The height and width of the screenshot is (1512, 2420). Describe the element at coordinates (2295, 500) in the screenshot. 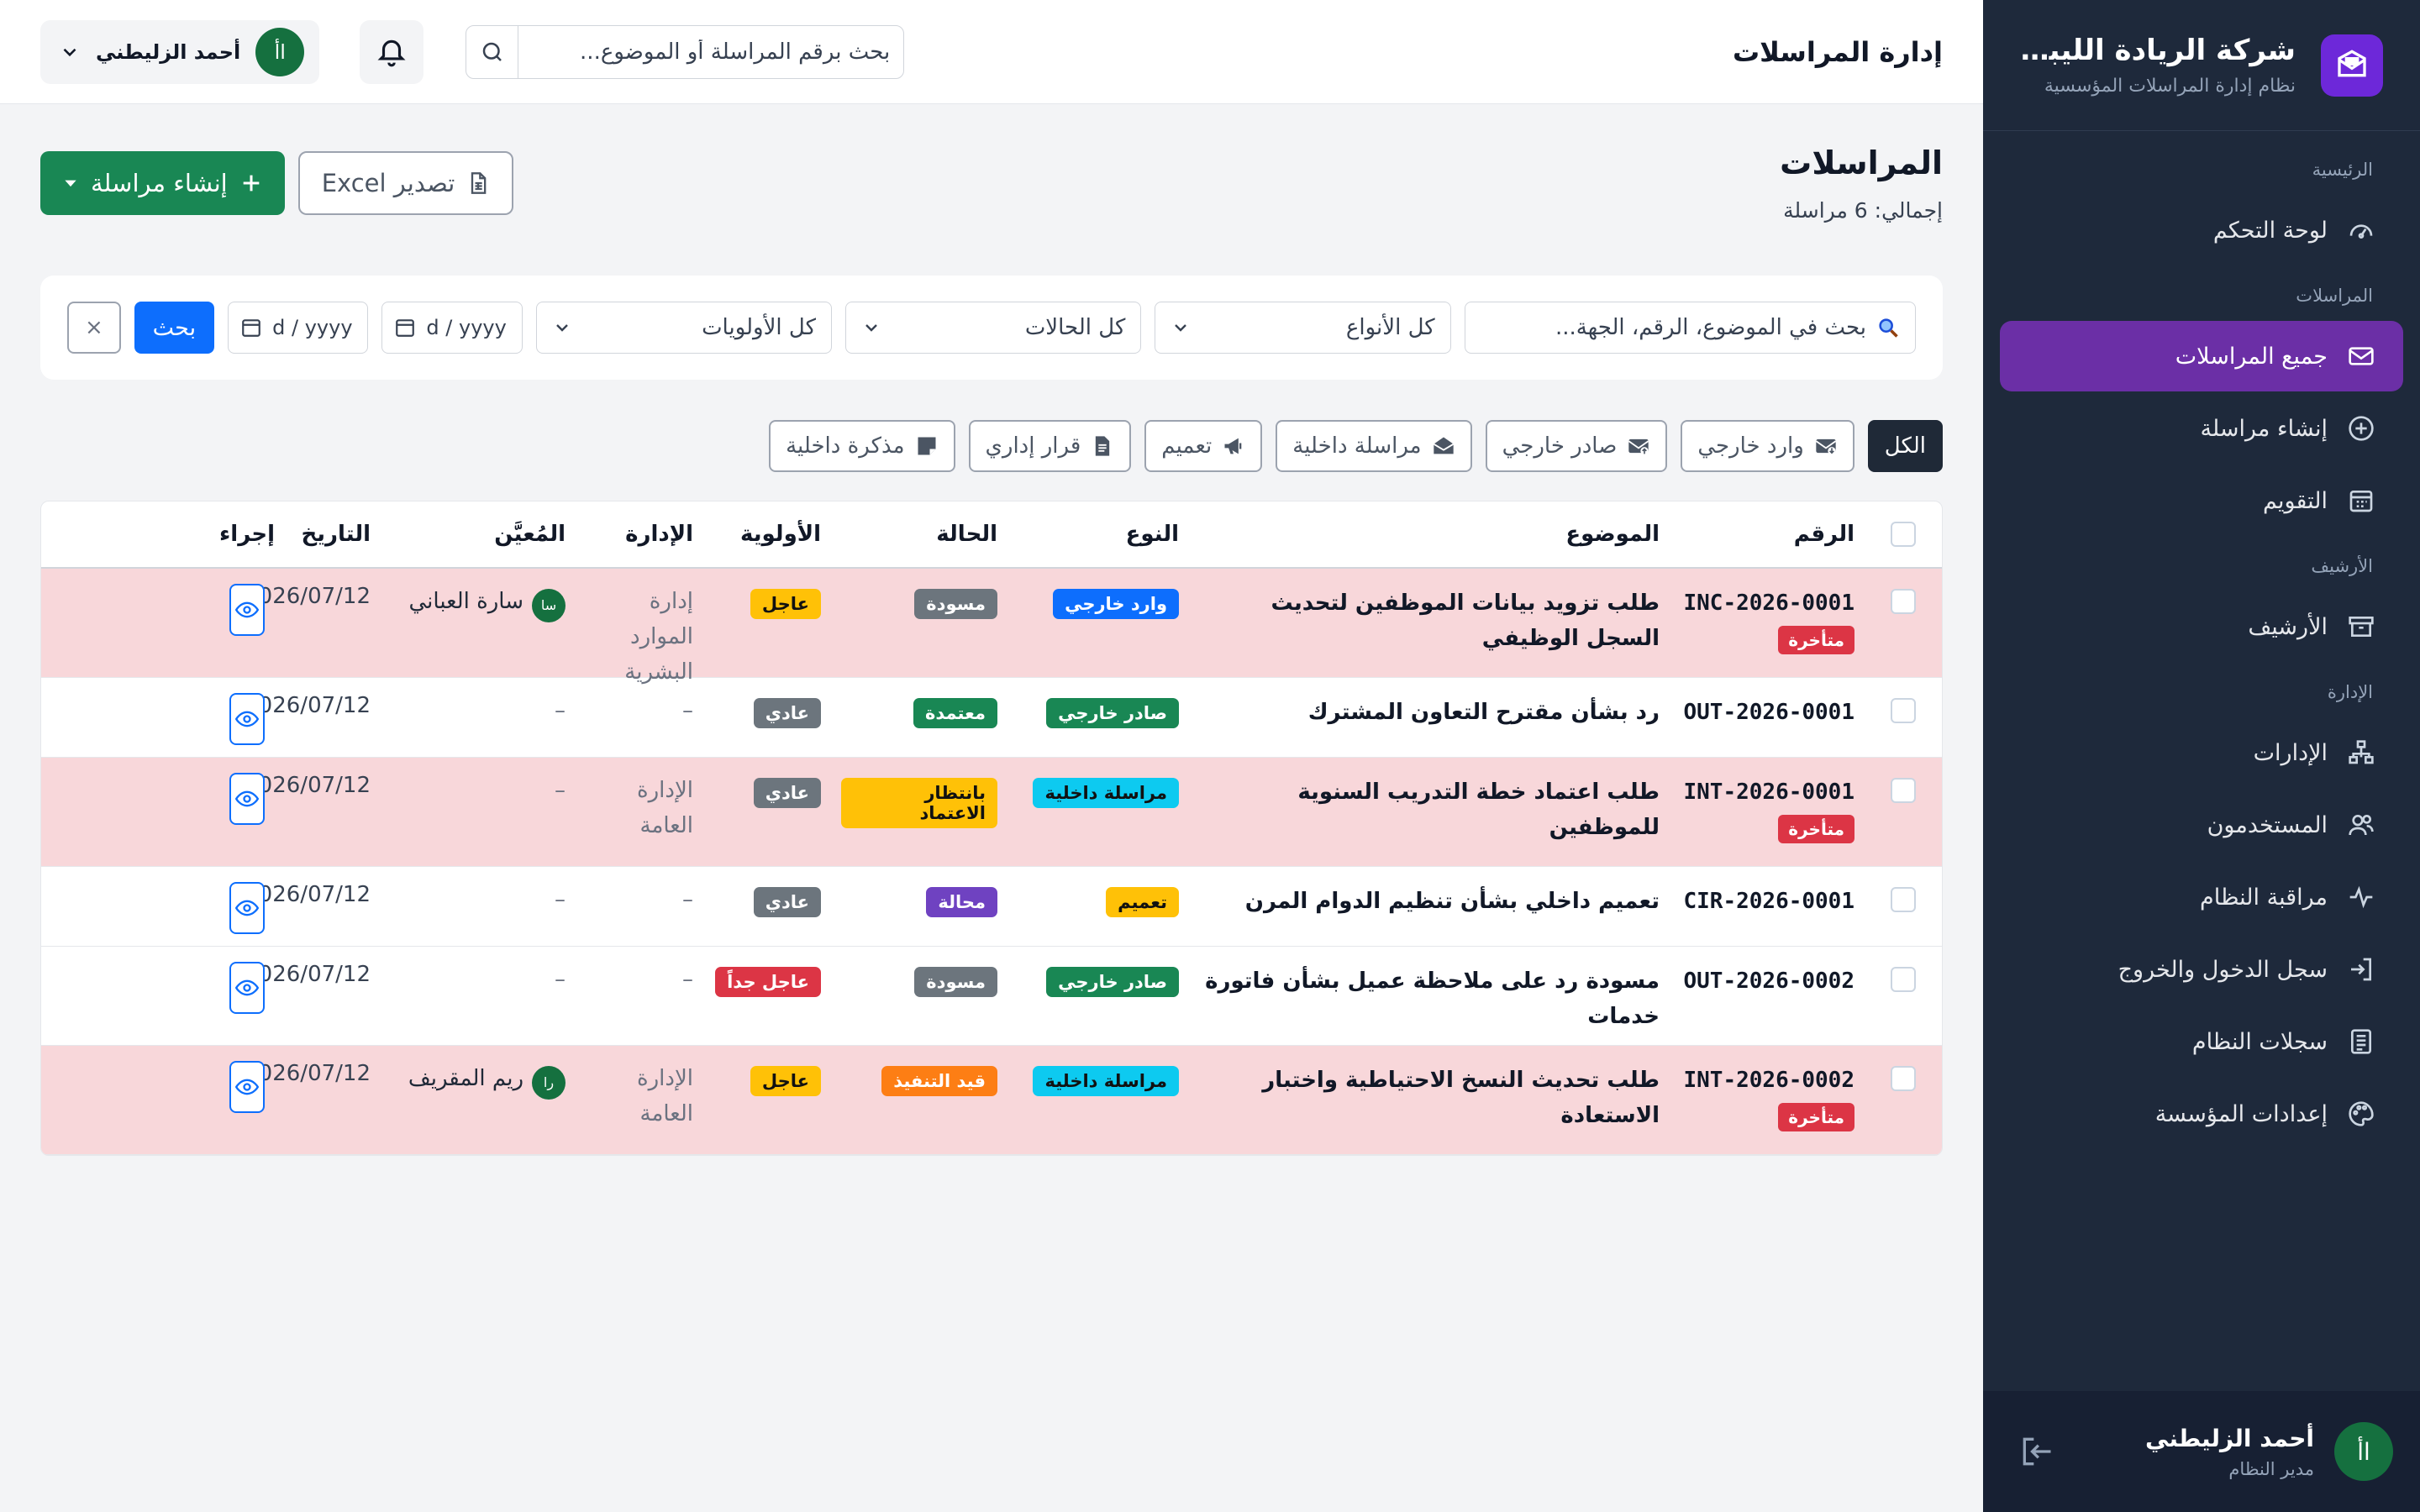

I see `sidebar-item-label: التقويم` at that location.